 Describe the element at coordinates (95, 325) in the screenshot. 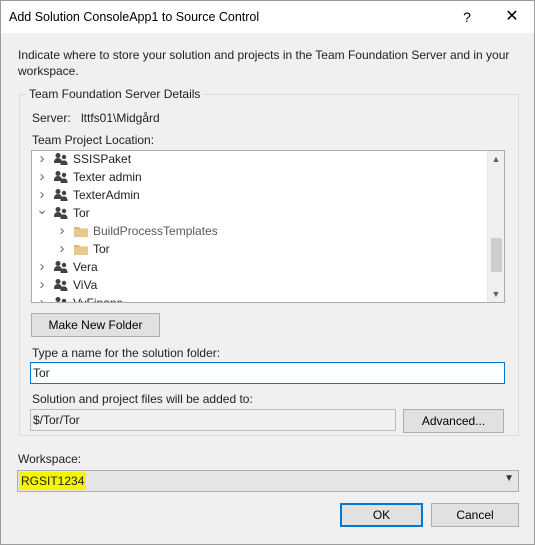

I see `make-new-folder-button: Make New Folder` at that location.